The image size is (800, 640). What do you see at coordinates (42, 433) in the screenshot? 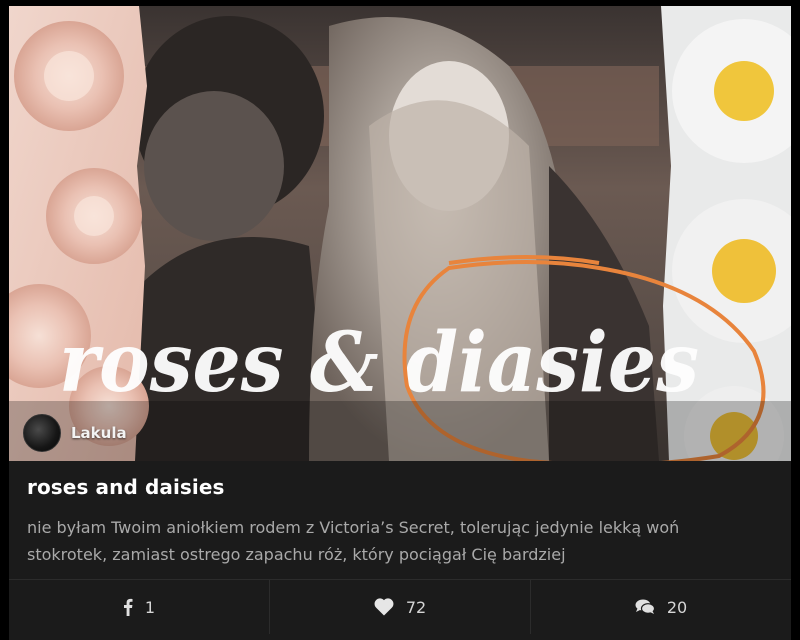
I see `avatar` at bounding box center [42, 433].